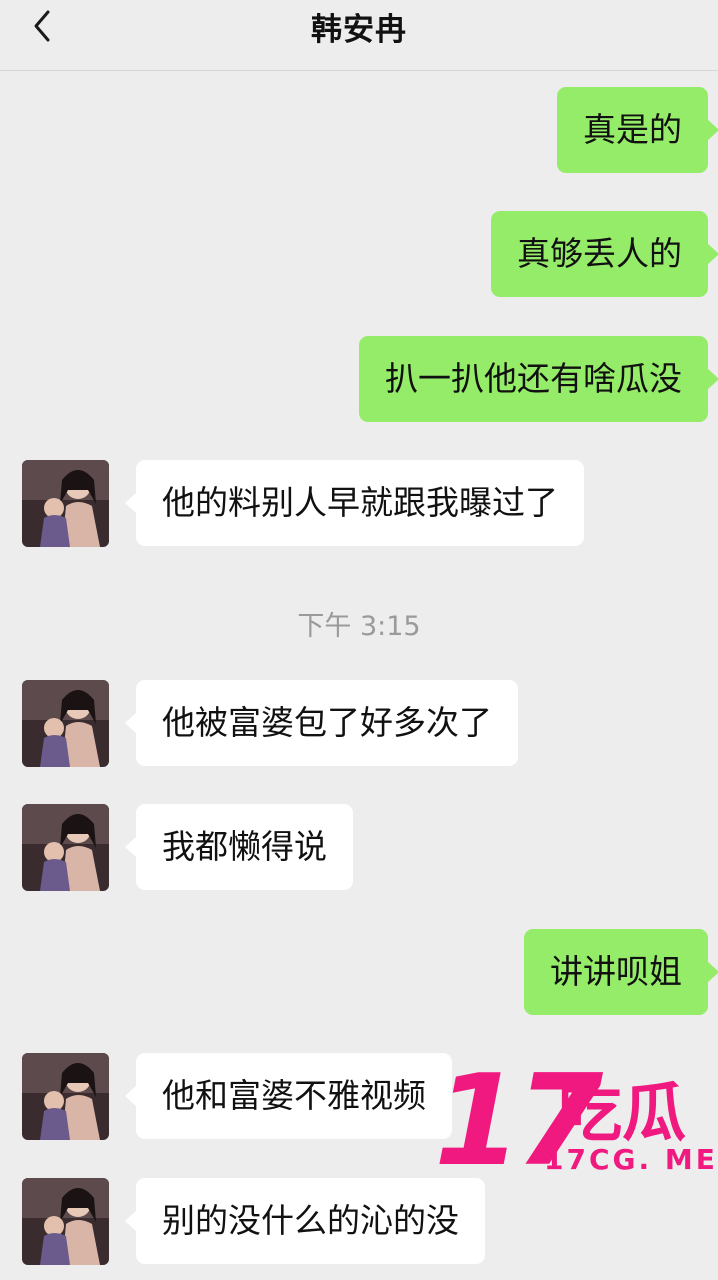 The image size is (718, 1280). What do you see at coordinates (538, 379) in the screenshot?
I see `message-sent-bubble: 扒一扒他还有啥瓜没` at bounding box center [538, 379].